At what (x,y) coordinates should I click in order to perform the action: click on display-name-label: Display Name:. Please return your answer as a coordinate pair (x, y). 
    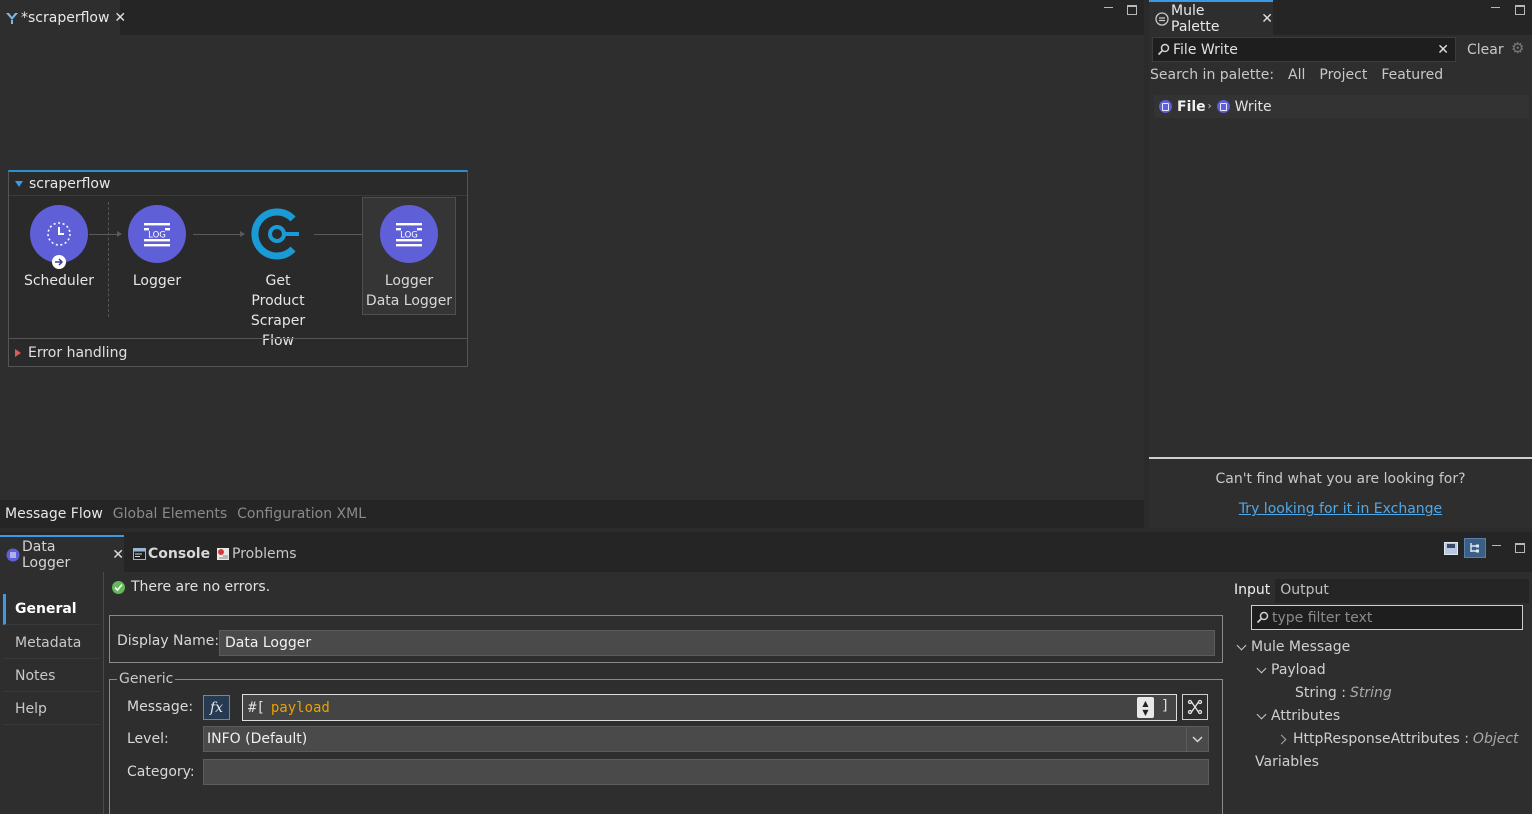
    Looking at the image, I should click on (168, 641).